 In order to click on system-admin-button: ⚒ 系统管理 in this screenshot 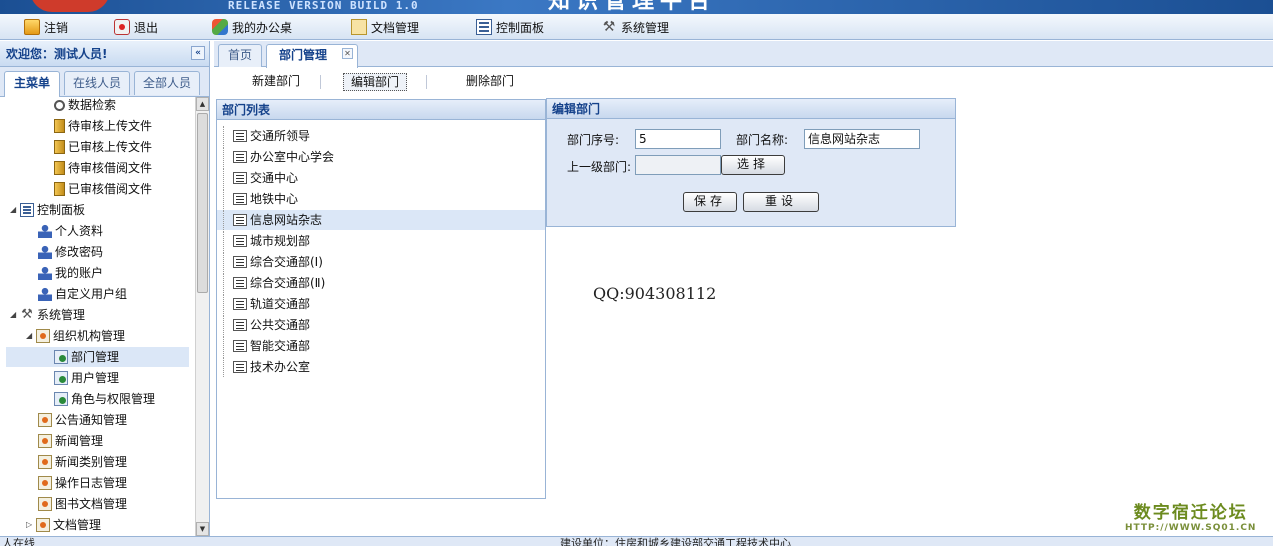, I will do `click(635, 27)`.